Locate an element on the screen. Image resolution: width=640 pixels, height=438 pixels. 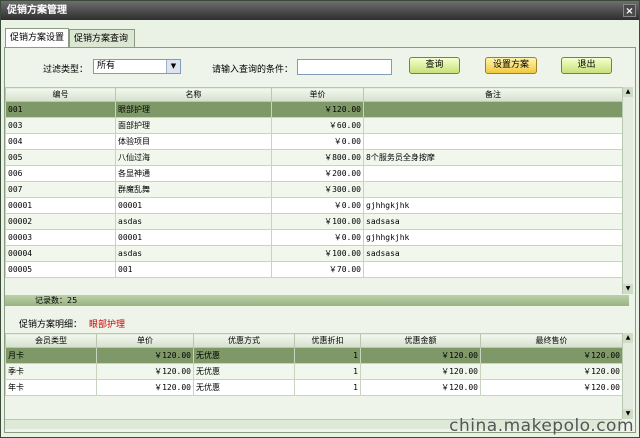
filter-type-label: 过滤类型： is located at coordinates (66, 70).